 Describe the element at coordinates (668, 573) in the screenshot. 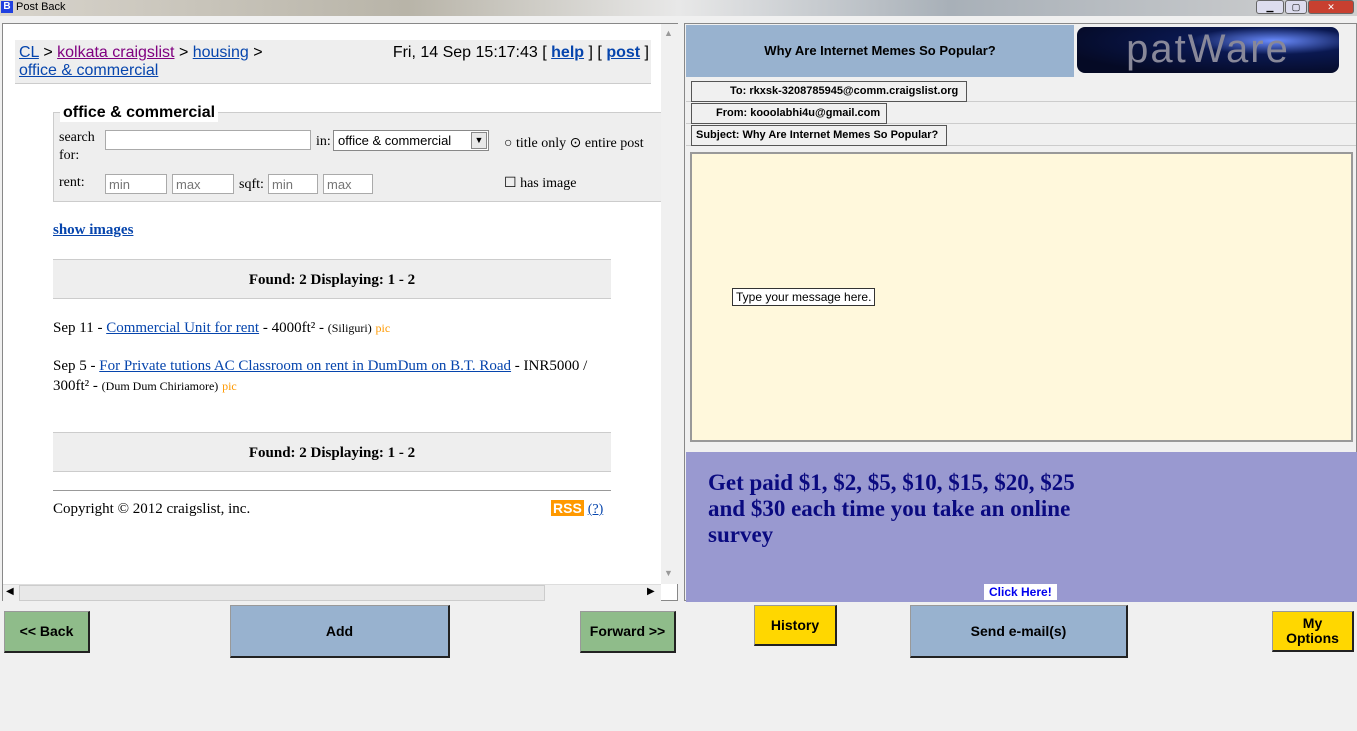

I see `scroll-down-icon: ▼` at that location.